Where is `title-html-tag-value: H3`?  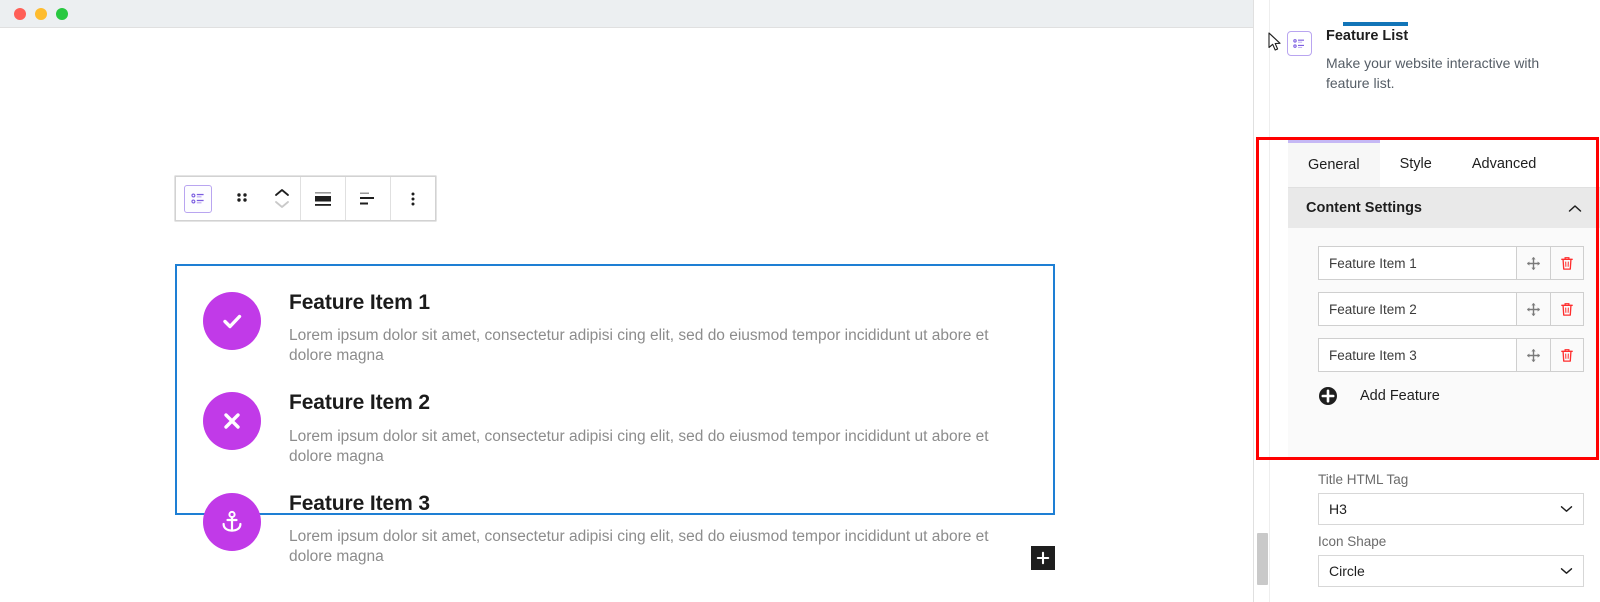 title-html-tag-value: H3 is located at coordinates (1338, 509).